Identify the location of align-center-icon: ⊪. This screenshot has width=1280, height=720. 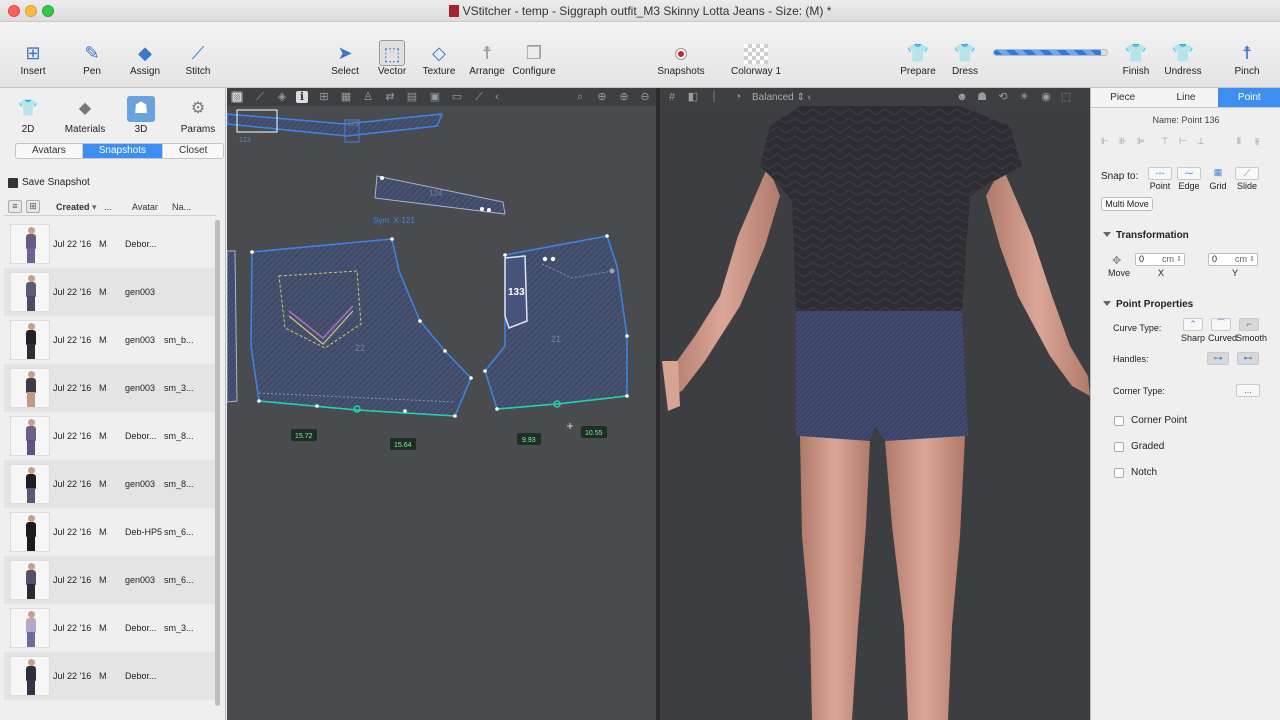
(1123, 141).